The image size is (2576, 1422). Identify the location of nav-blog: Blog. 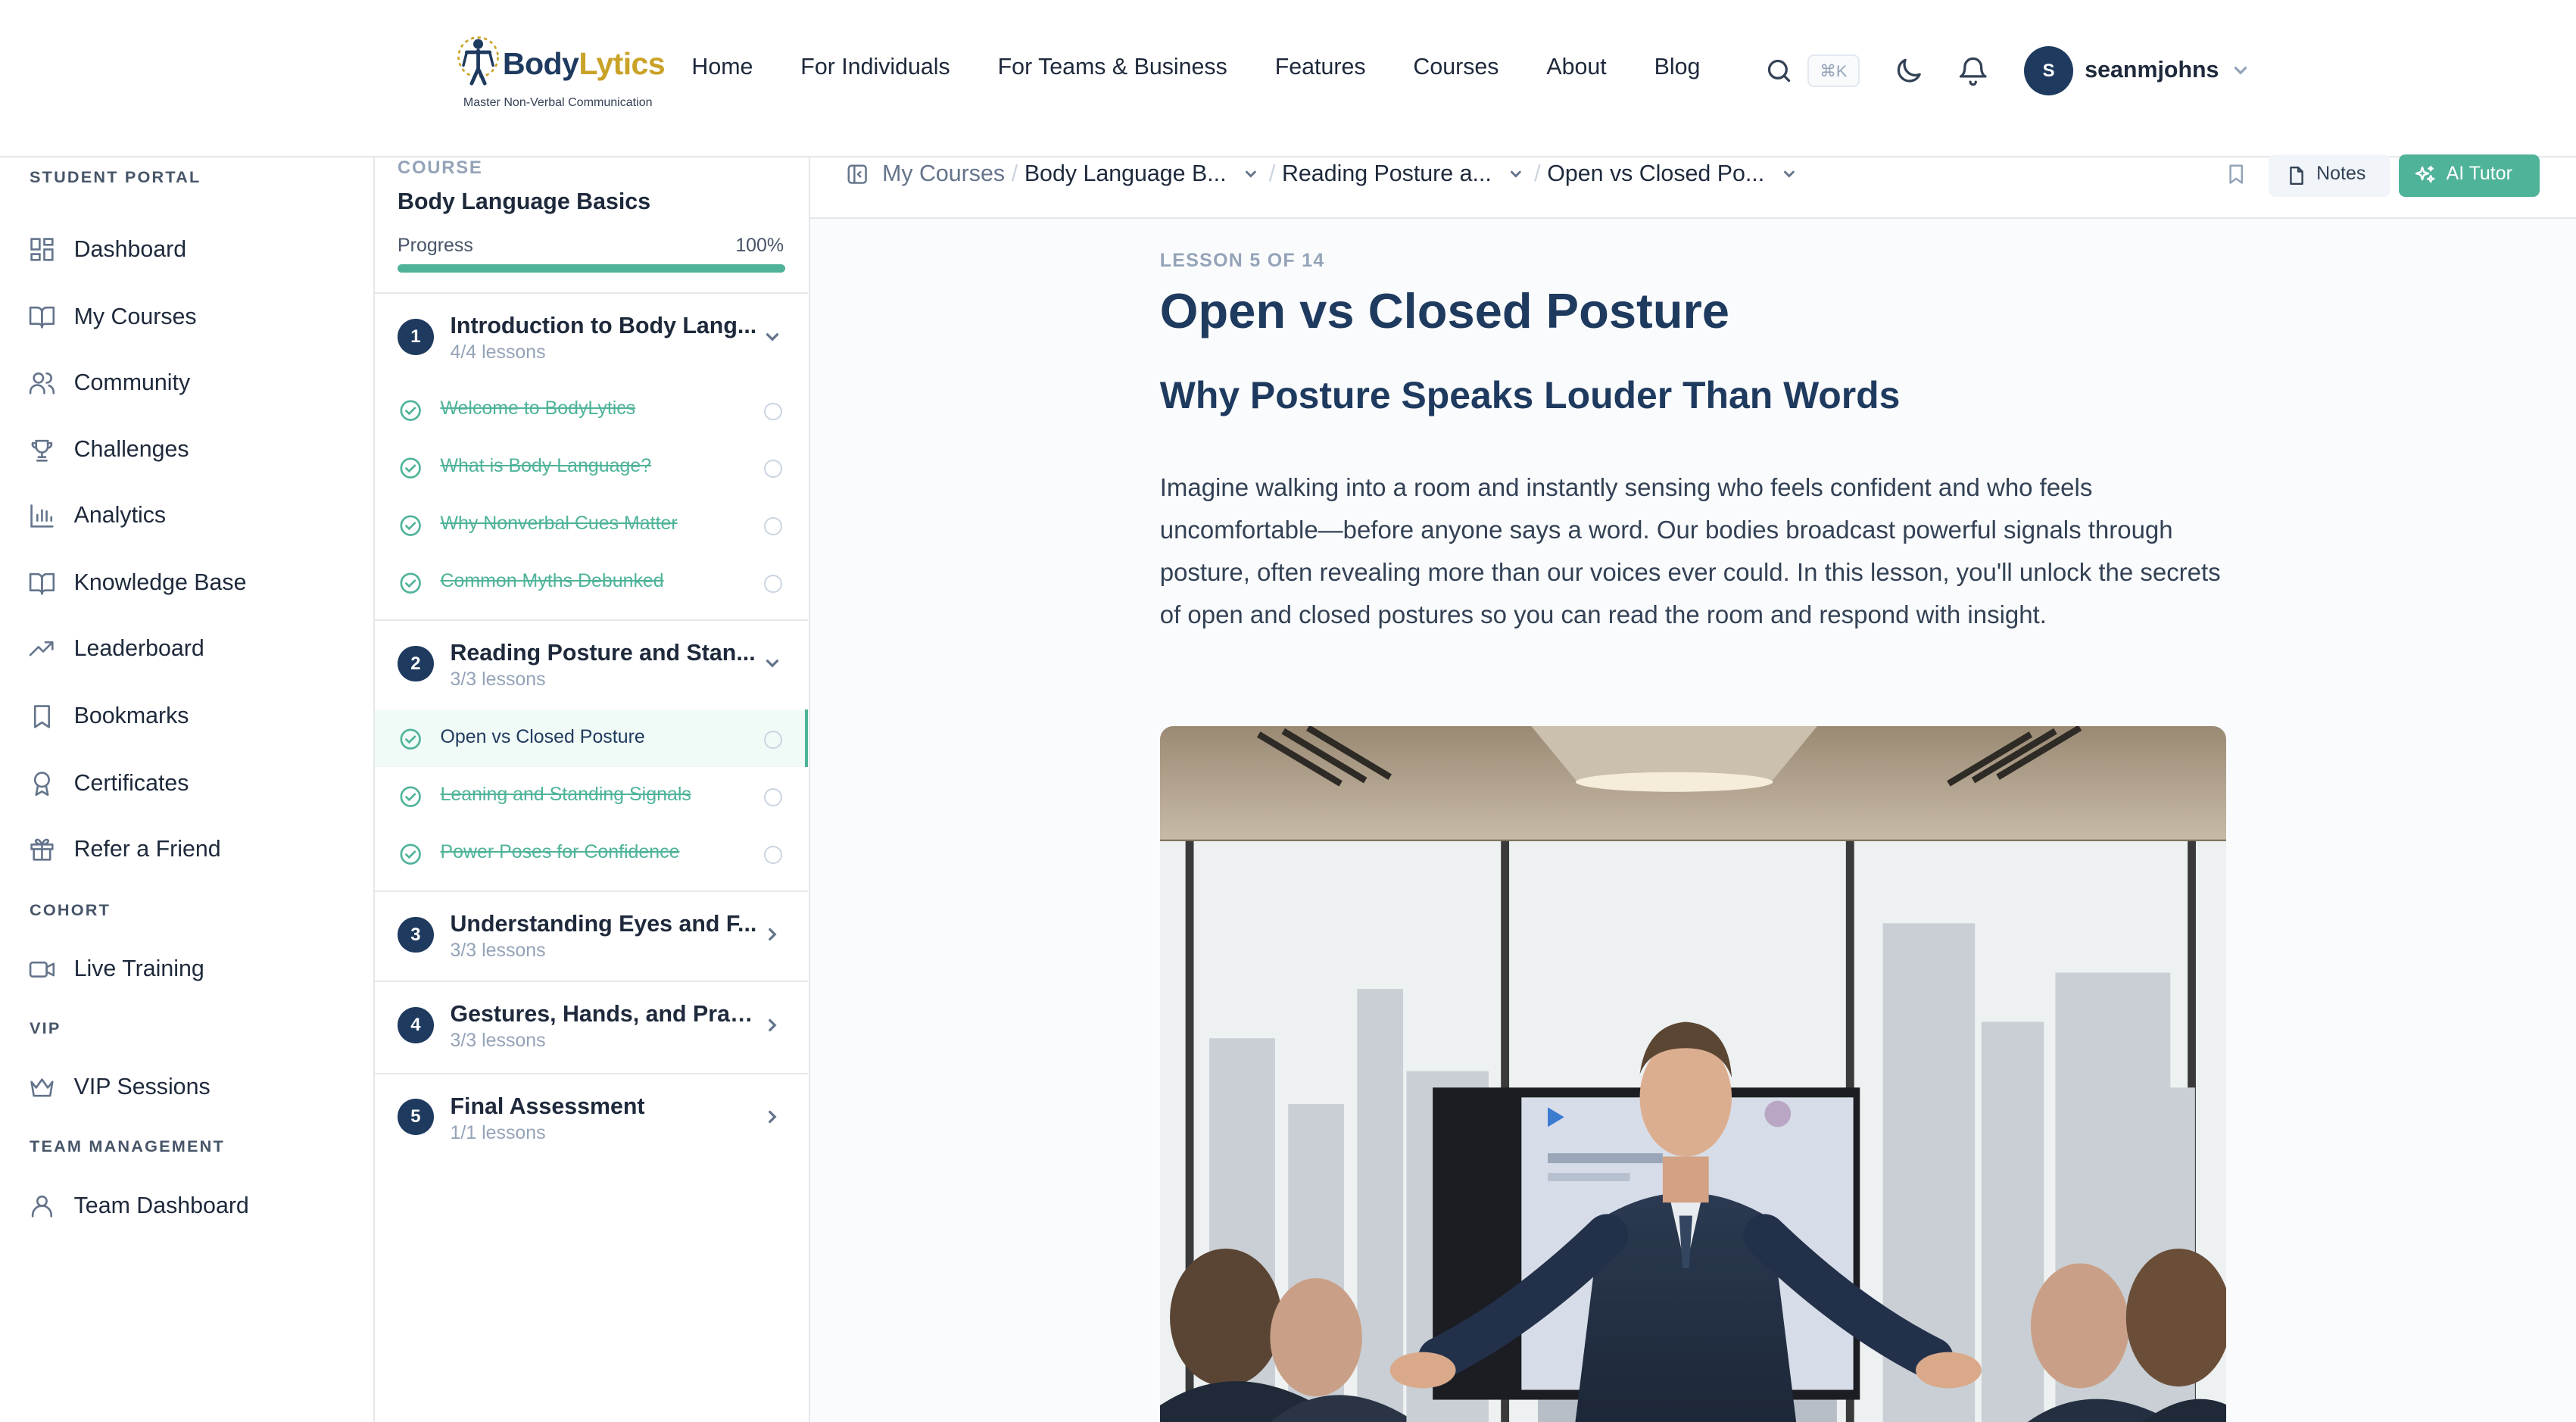
(1677, 67).